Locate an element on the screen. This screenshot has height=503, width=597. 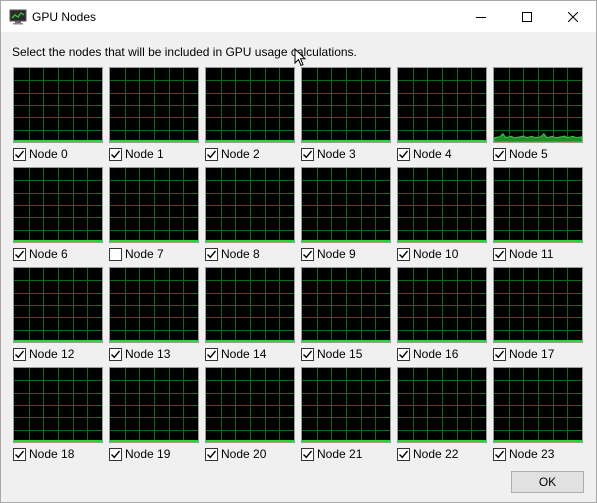
node-checkbox-row: Node 16 is located at coordinates (427, 354).